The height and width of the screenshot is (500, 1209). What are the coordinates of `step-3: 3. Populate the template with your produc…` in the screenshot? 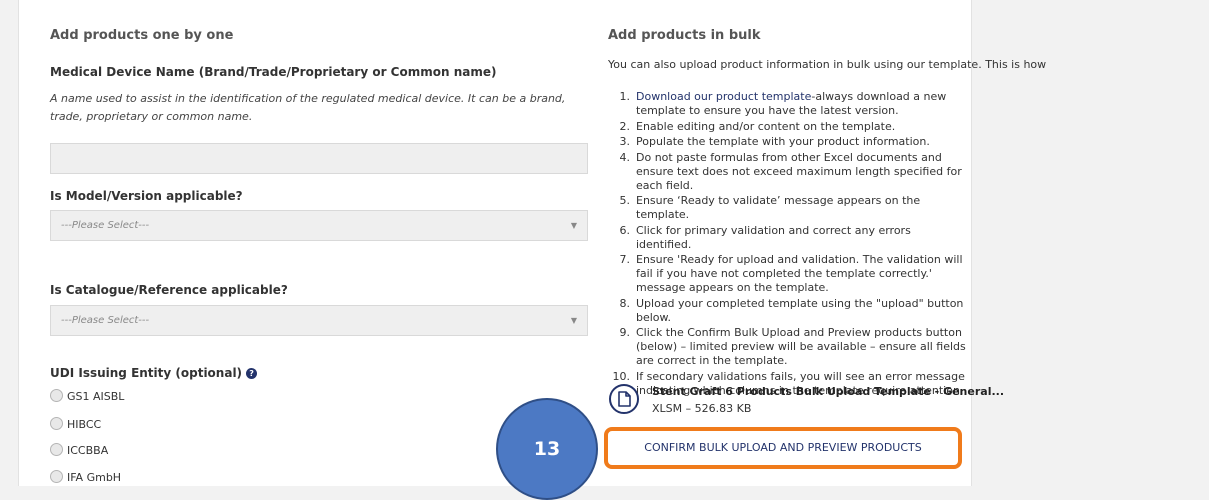 It's located at (790, 142).